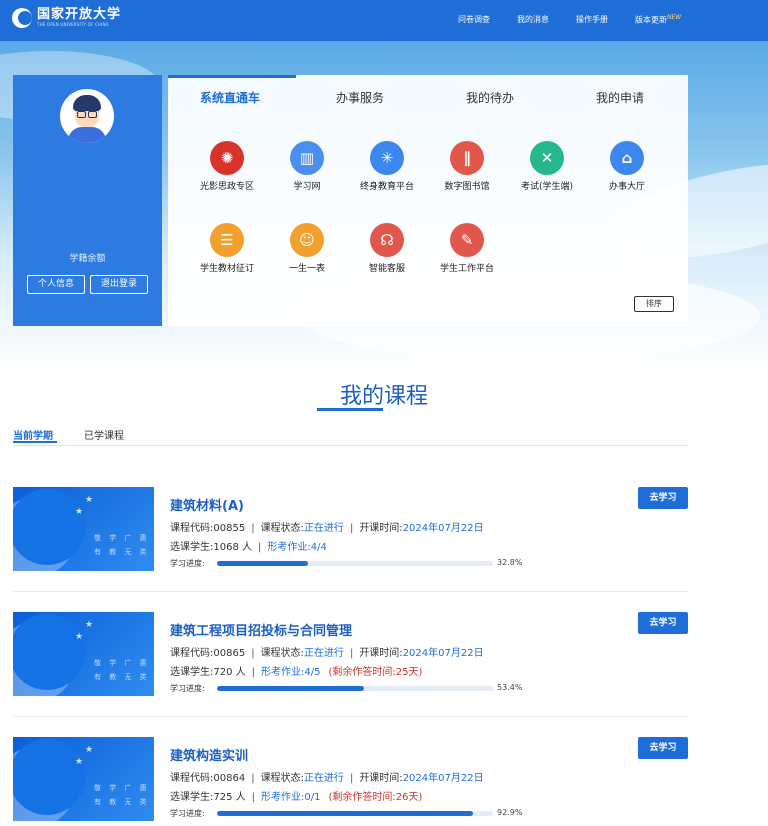  I want to click on active-tab-indicator, so click(232, 76).